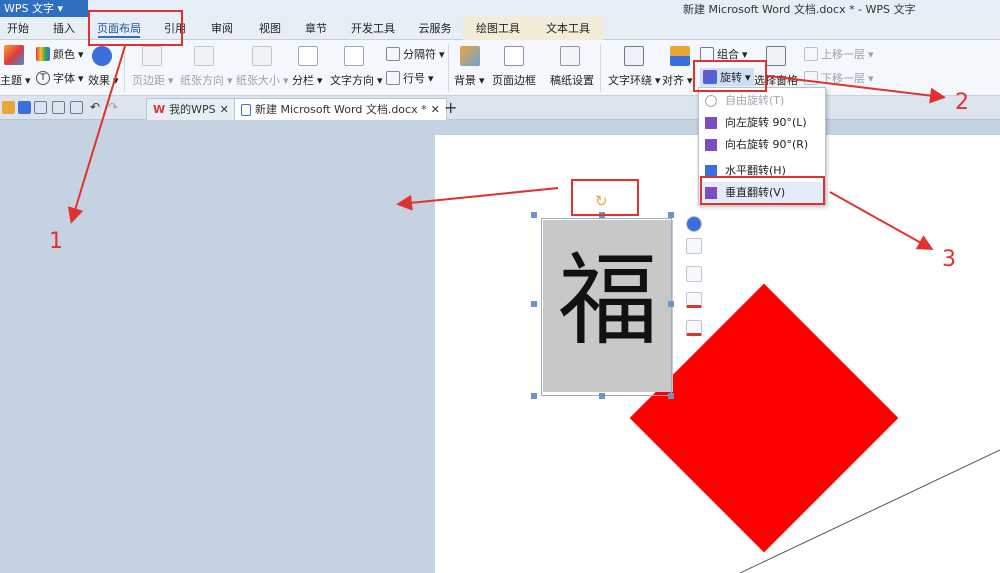  Describe the element at coordinates (962, 102) in the screenshot. I see `annotation-label-2: 2` at that location.